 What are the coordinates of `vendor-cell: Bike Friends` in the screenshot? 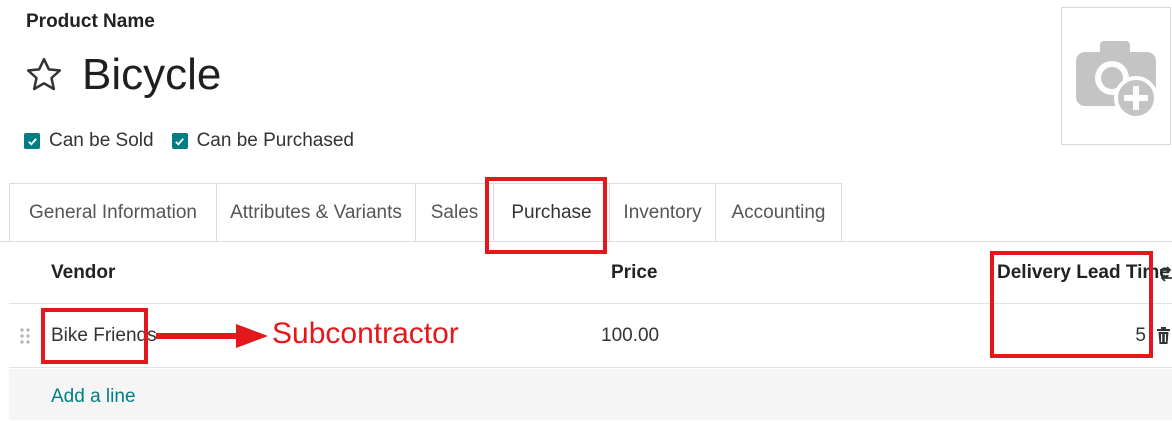 It's located at (104, 336).